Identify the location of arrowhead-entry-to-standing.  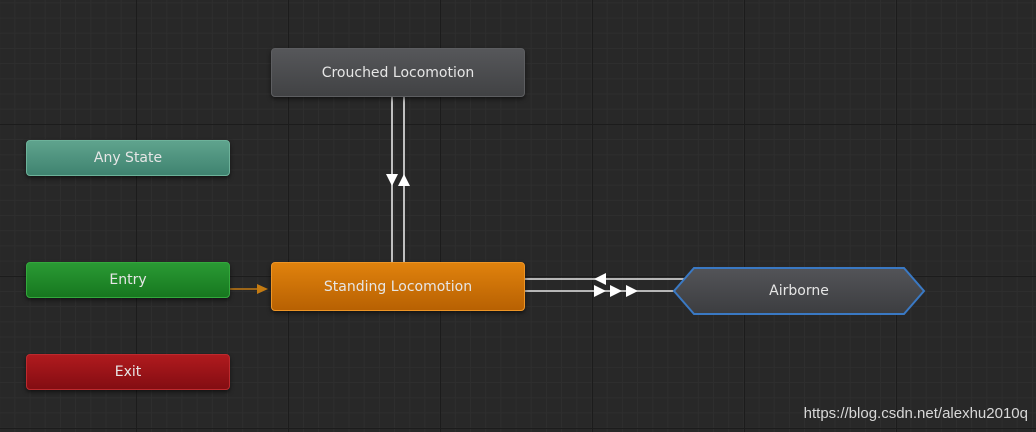
(262, 289).